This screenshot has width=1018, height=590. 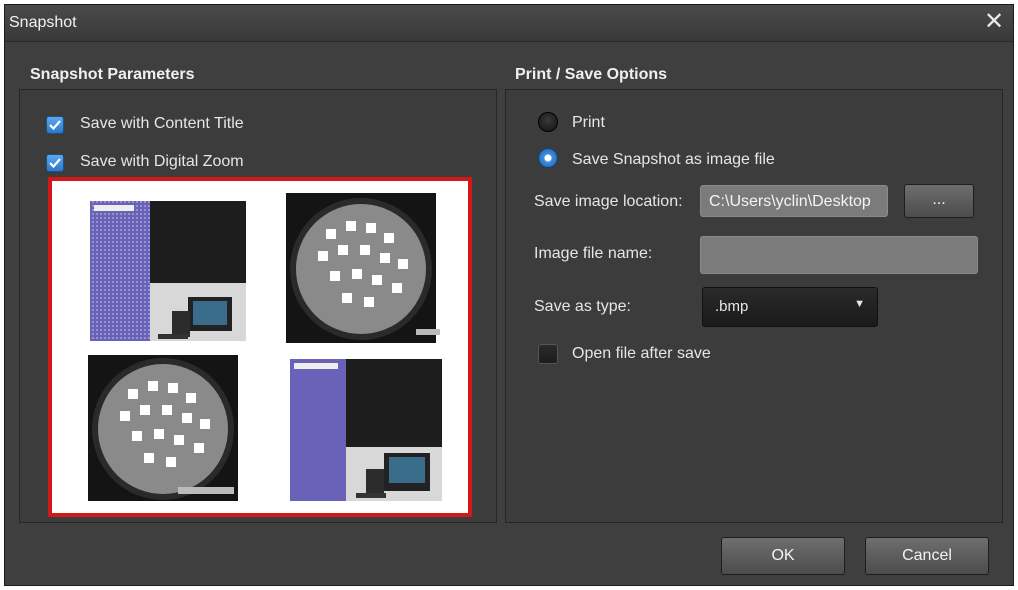 What do you see at coordinates (593, 253) in the screenshot?
I see `file-name-label: Image file name:` at bounding box center [593, 253].